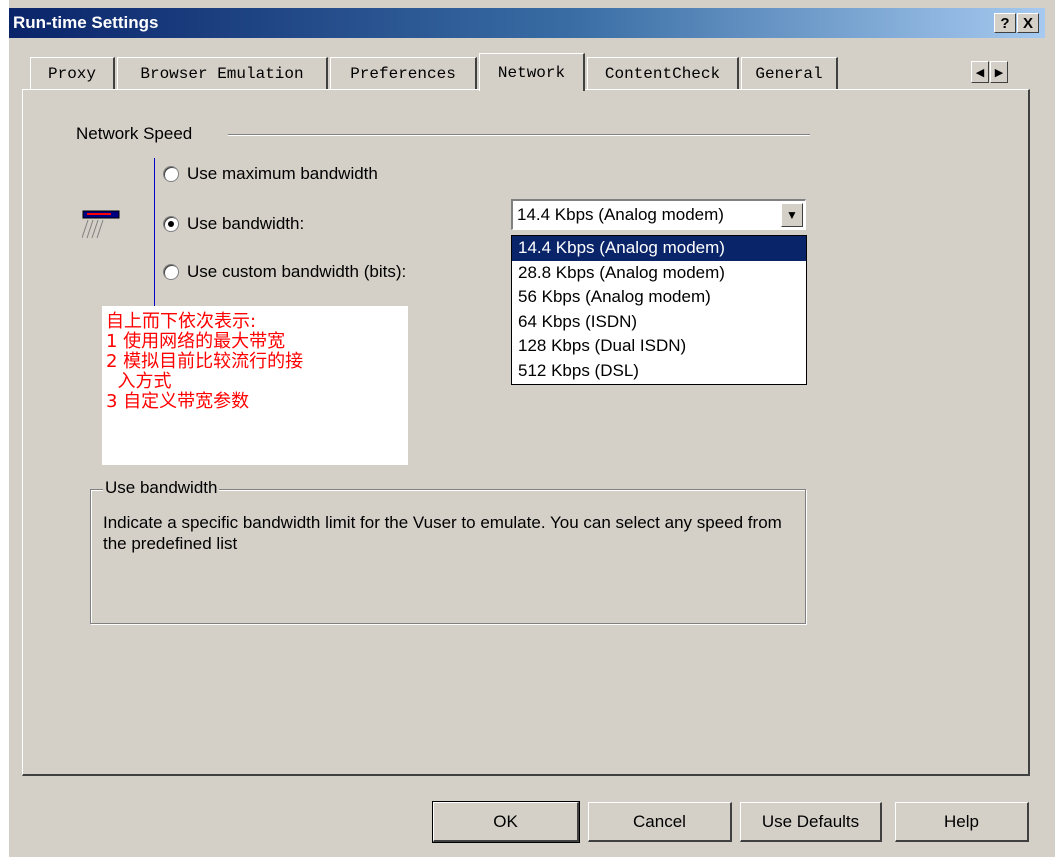 The image size is (1055, 857). I want to click on annotation-line: 1 使用网络的最大带宽, so click(196, 341).